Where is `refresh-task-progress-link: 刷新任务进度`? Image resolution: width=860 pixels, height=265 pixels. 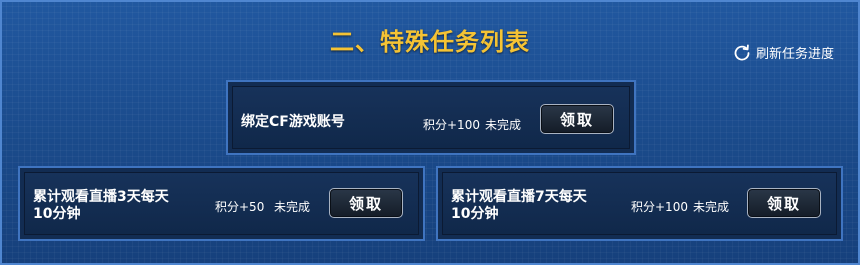 refresh-task-progress-link: 刷新任务进度 is located at coordinates (783, 52).